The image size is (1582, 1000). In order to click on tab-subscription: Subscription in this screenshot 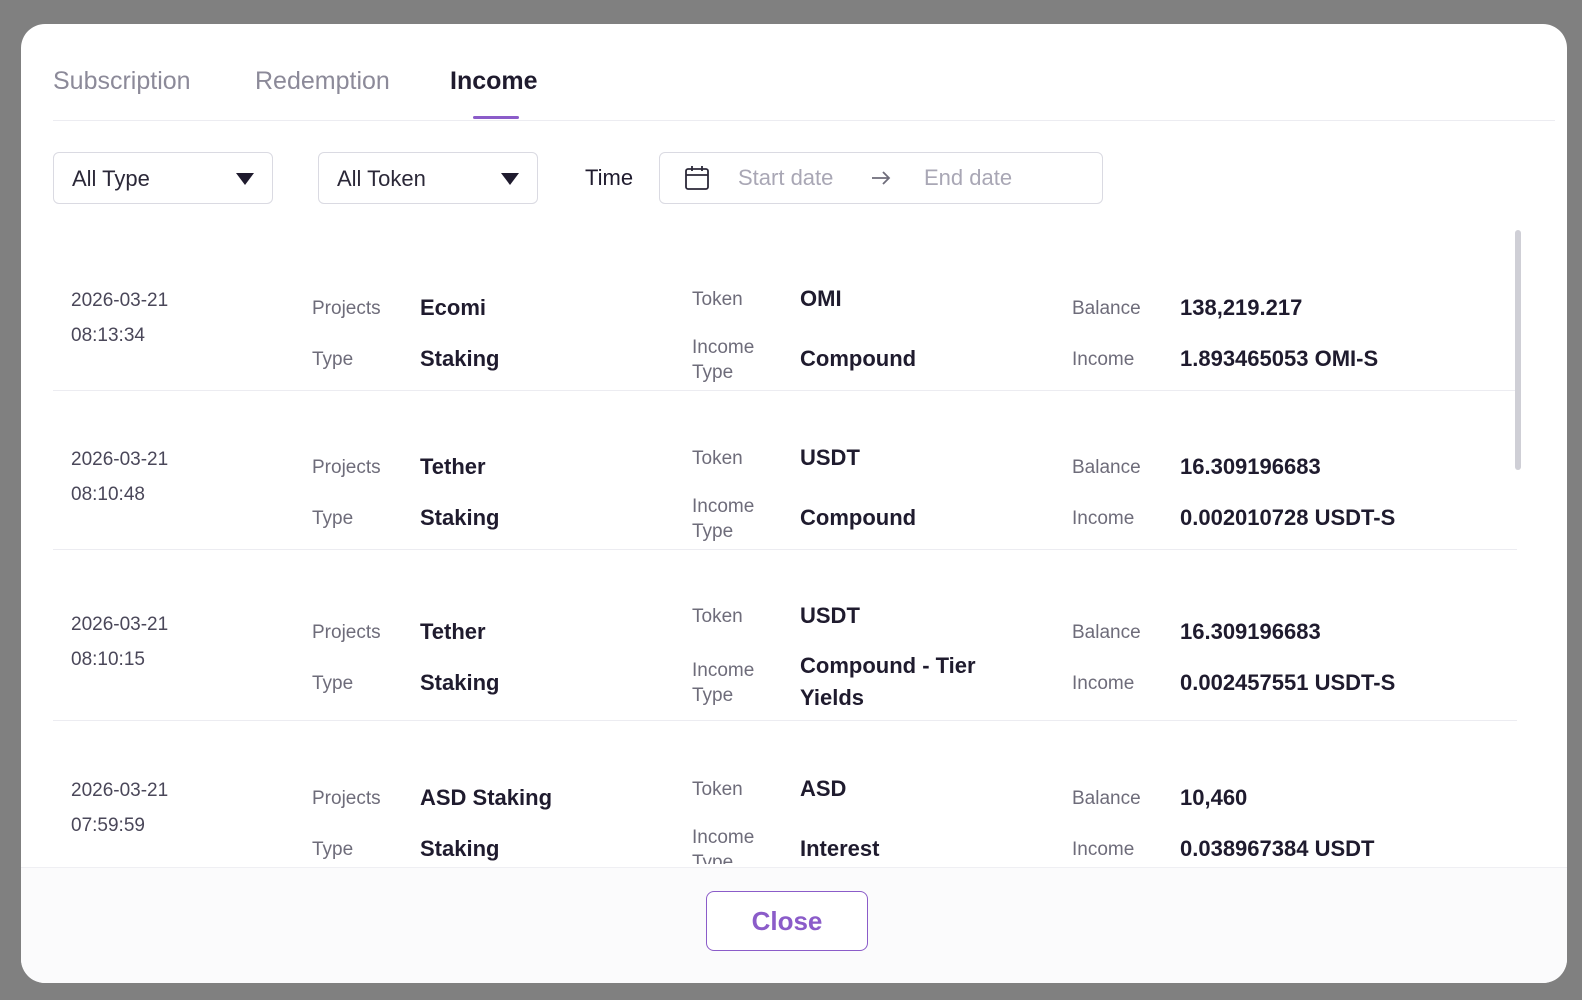, I will do `click(122, 81)`.